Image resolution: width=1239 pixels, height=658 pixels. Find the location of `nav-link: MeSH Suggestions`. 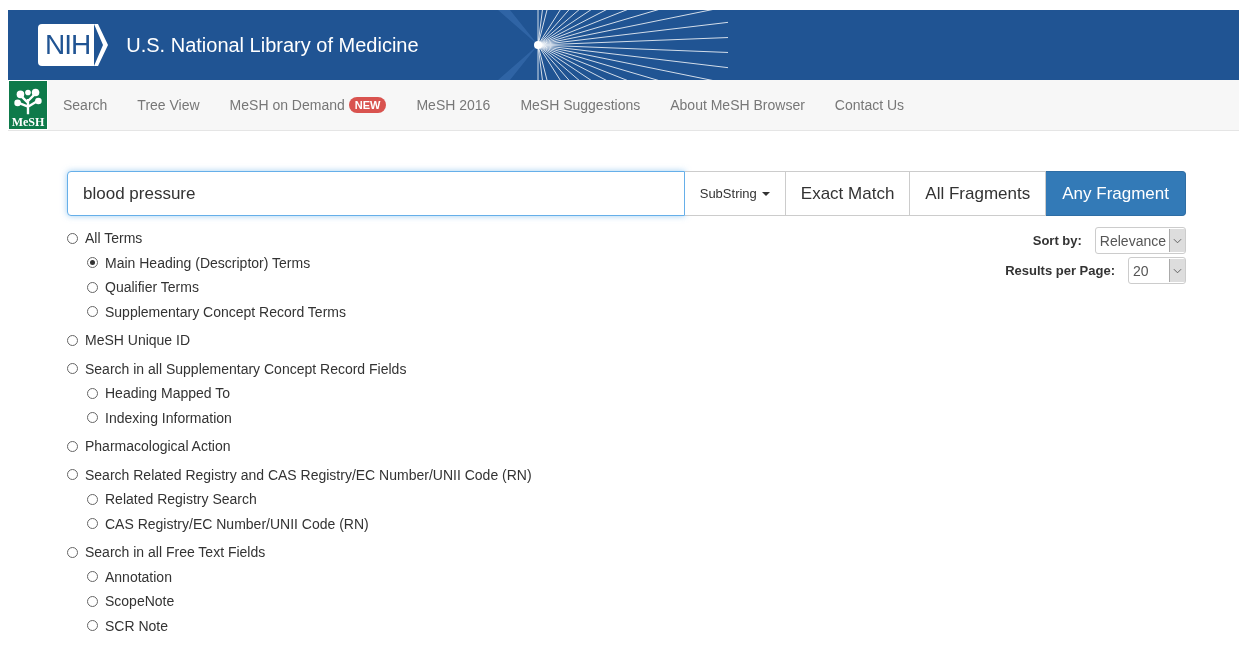

nav-link: MeSH Suggestions is located at coordinates (580, 105).